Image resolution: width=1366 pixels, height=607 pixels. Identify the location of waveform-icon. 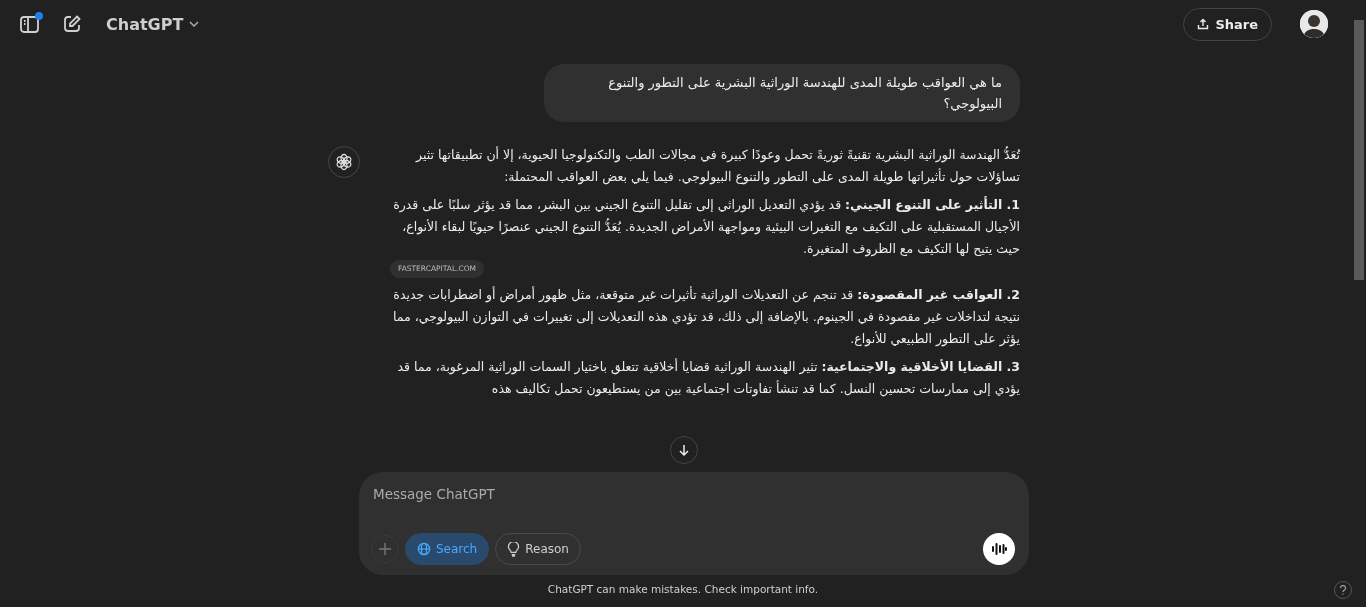
(999, 549).